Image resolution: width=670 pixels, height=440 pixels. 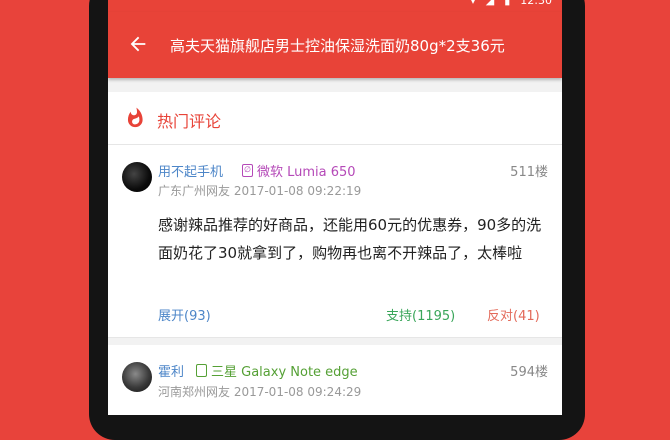 What do you see at coordinates (529, 172) in the screenshot?
I see `floor-number: 511楼` at bounding box center [529, 172].